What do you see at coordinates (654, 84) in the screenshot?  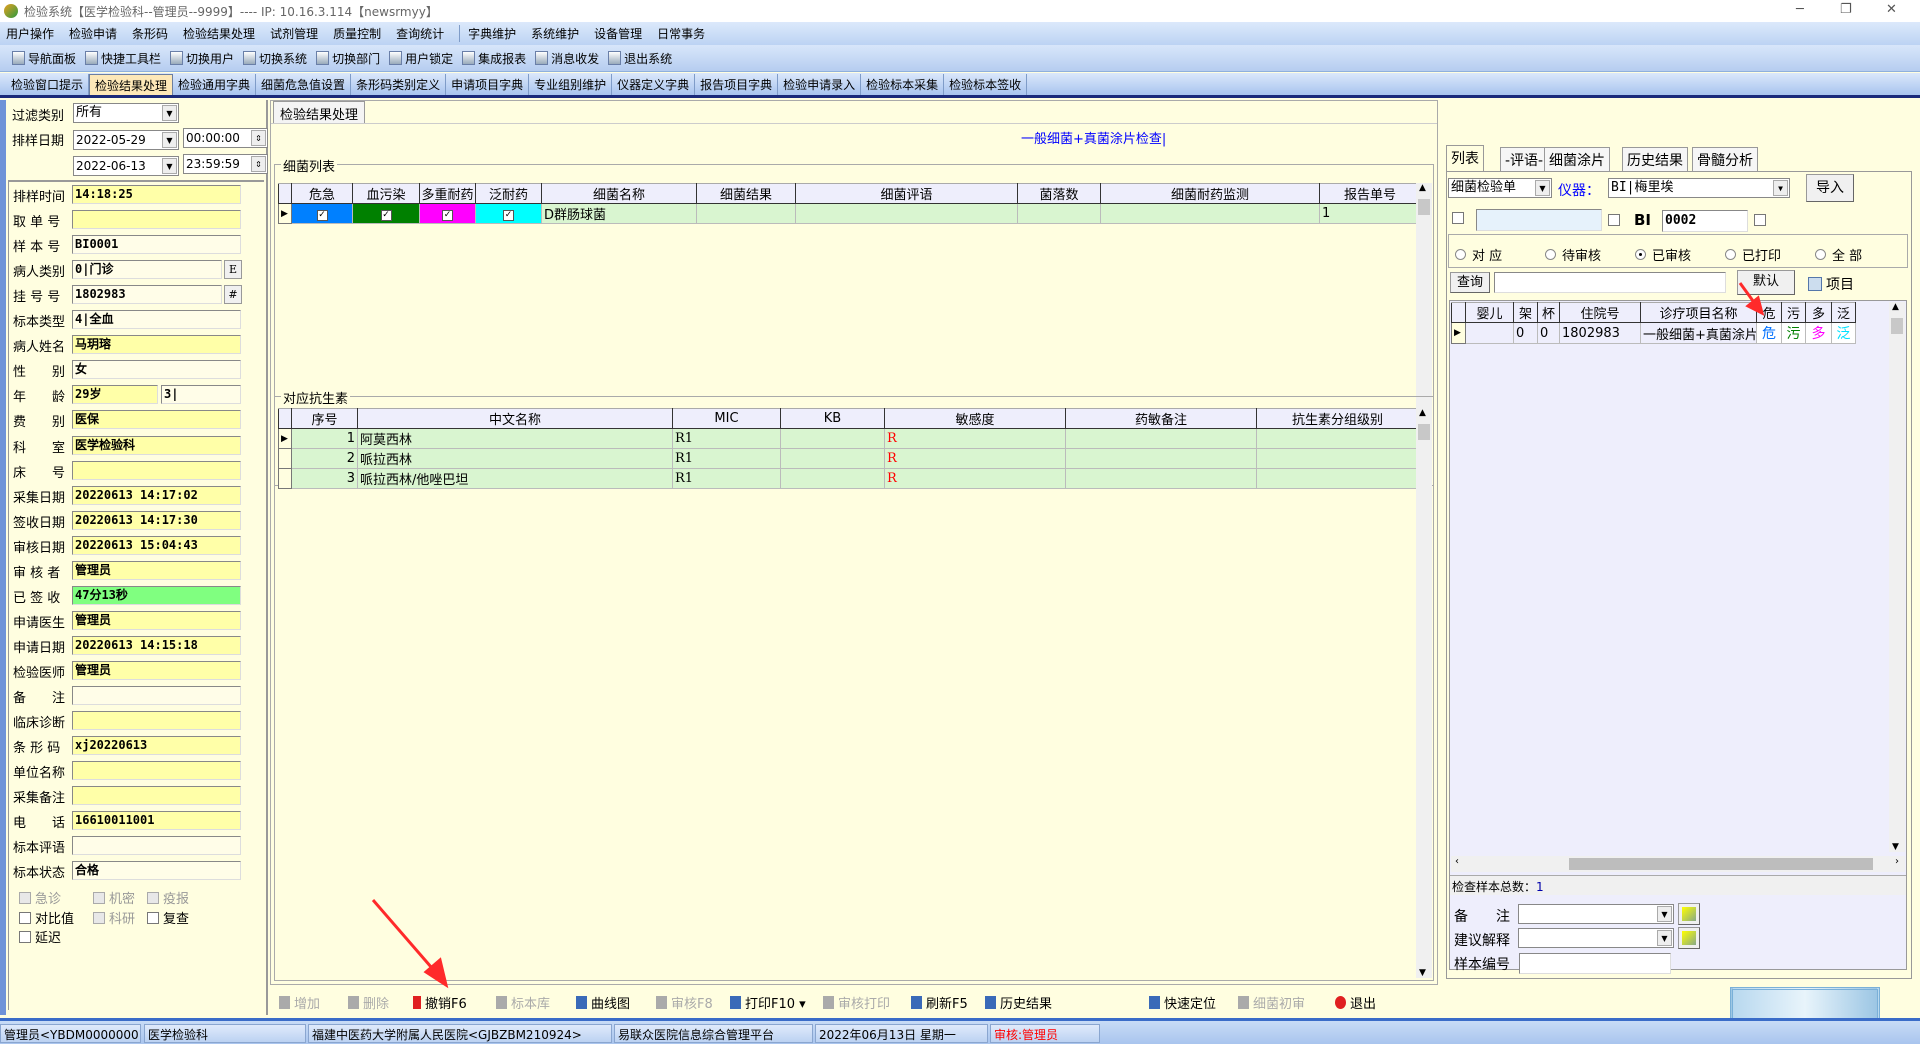 I see `module-tab: 仪器定义字典` at bounding box center [654, 84].